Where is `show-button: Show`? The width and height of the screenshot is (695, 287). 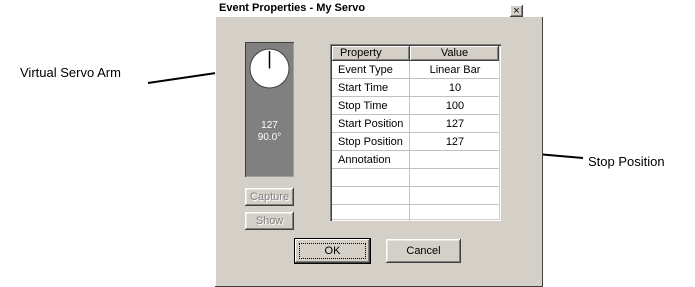
show-button: Show is located at coordinates (269, 221).